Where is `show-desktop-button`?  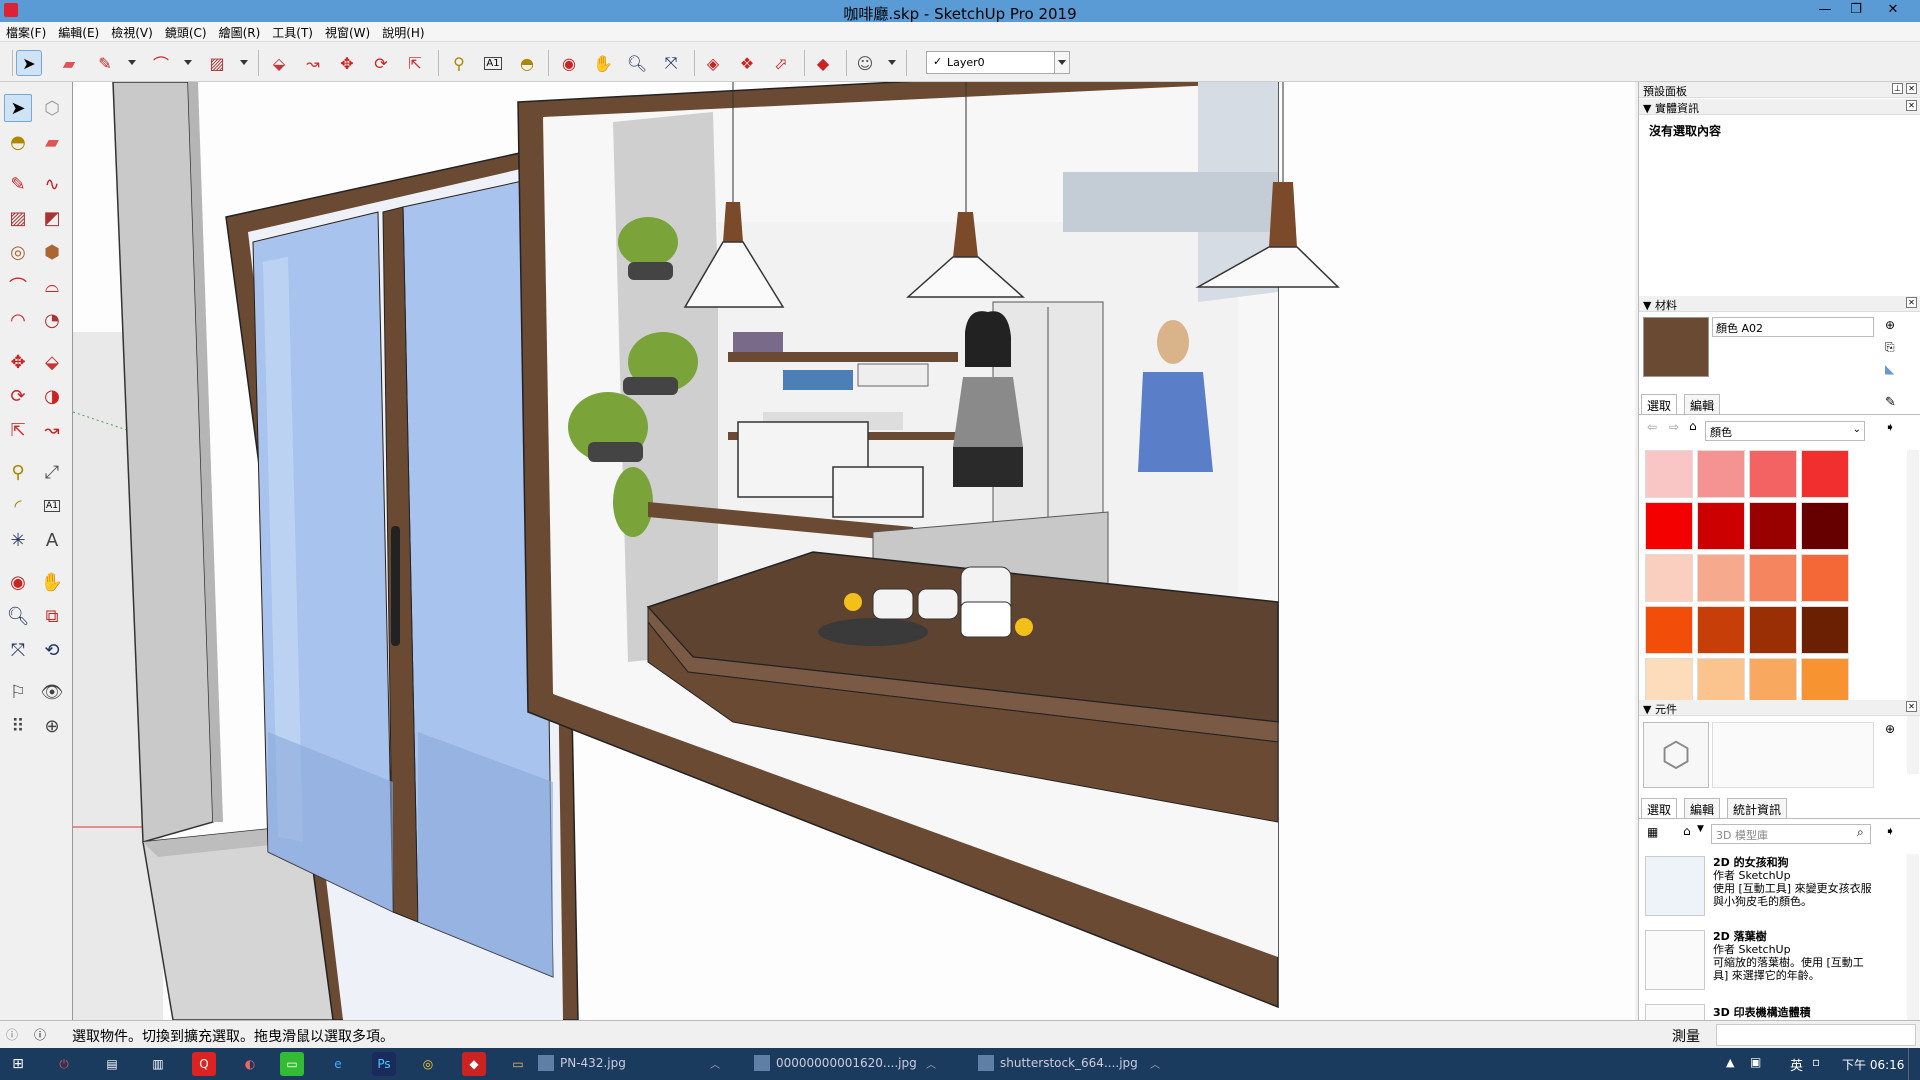 show-desktop-button is located at coordinates (1914, 1064).